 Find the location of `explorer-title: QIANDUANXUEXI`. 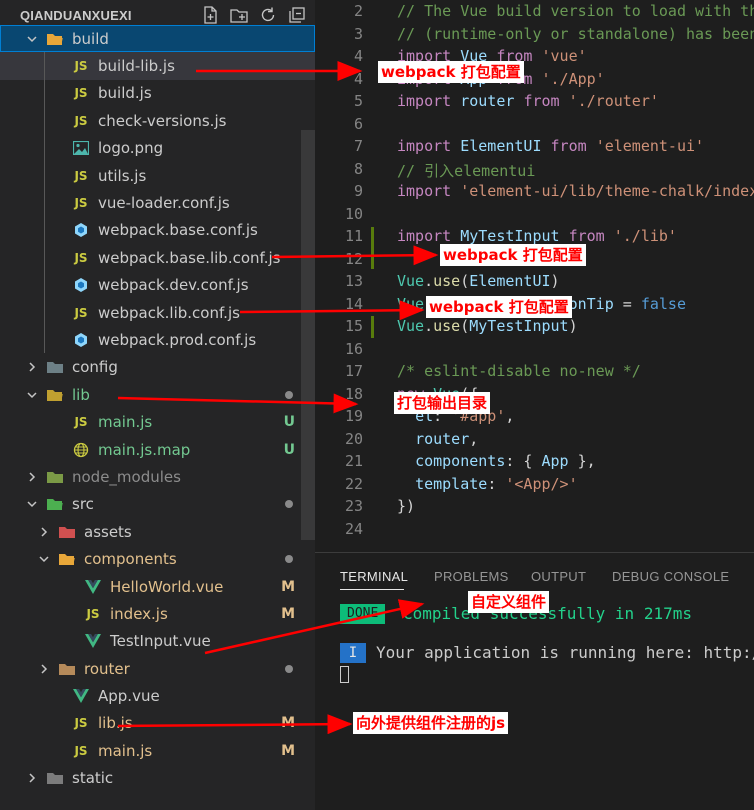

explorer-title: QIANDUANXUEXI is located at coordinates (76, 15).